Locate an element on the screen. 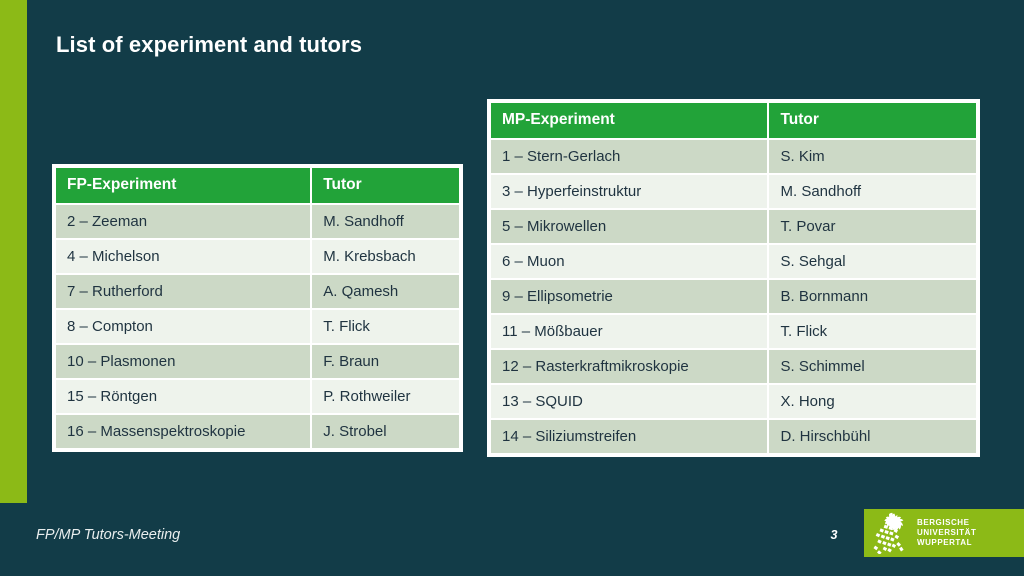 The image size is (1024, 576). table-header-row: MP-Experiment Tutor is located at coordinates (733, 120).